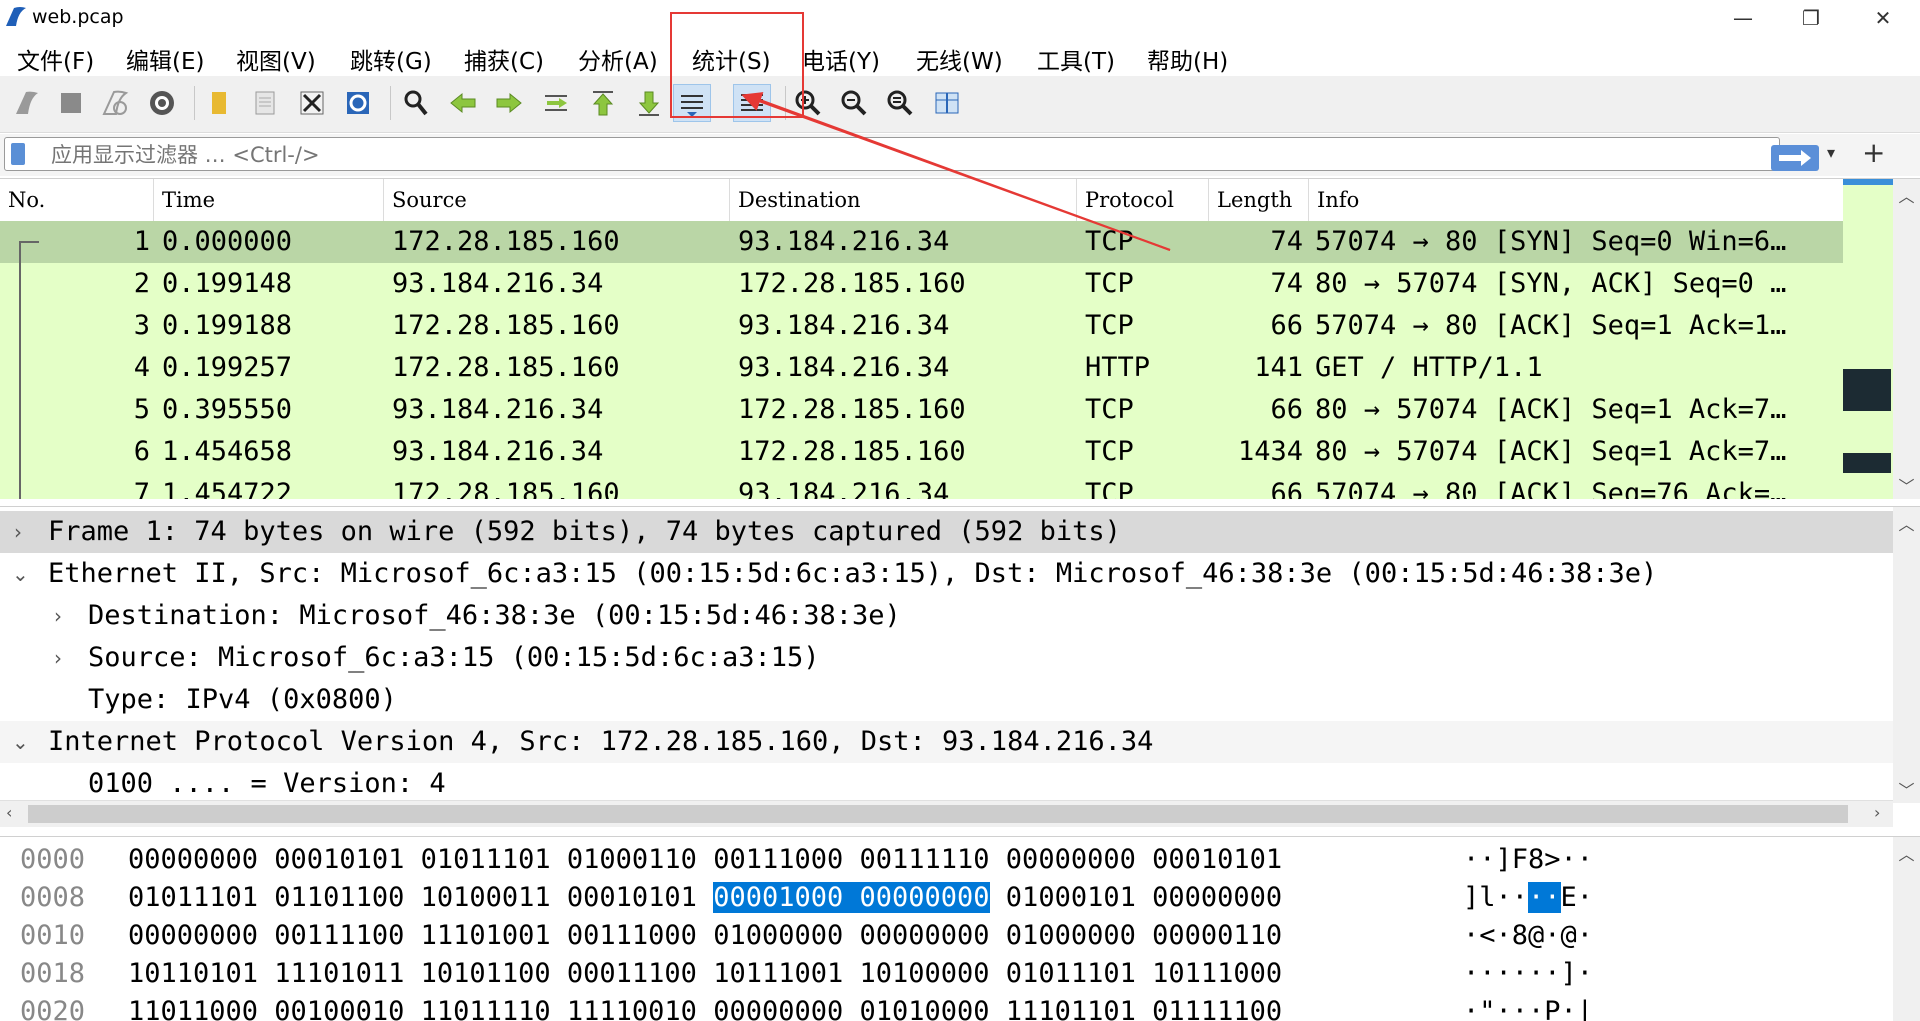  I want to click on details-scrollbar: ︿ ﹀, so click(1906, 655).